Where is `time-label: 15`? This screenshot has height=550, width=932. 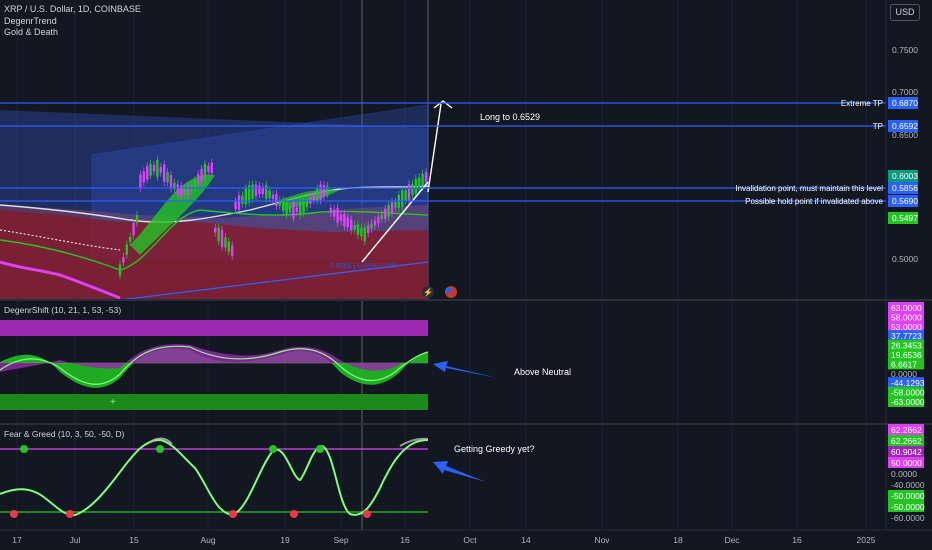 time-label: 15 is located at coordinates (134, 540).